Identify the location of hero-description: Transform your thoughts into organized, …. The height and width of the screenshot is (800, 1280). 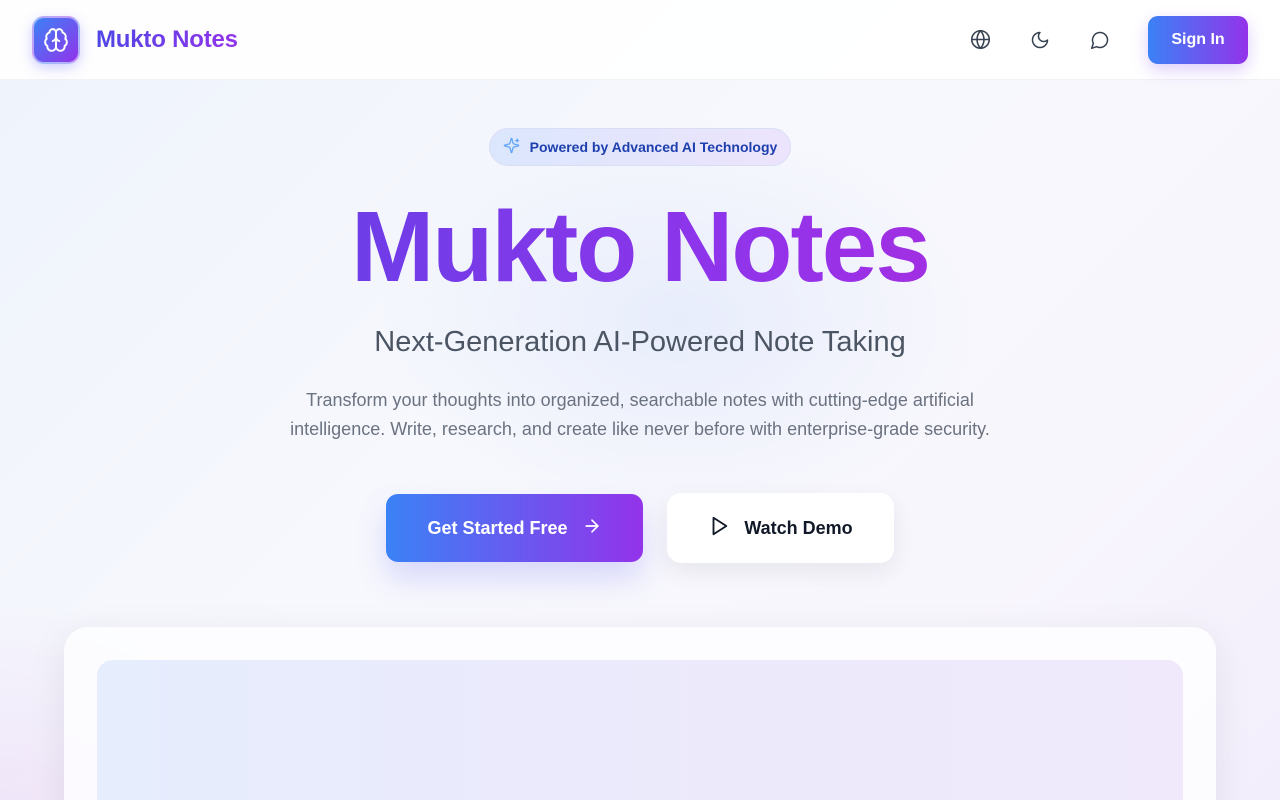
(640, 414).